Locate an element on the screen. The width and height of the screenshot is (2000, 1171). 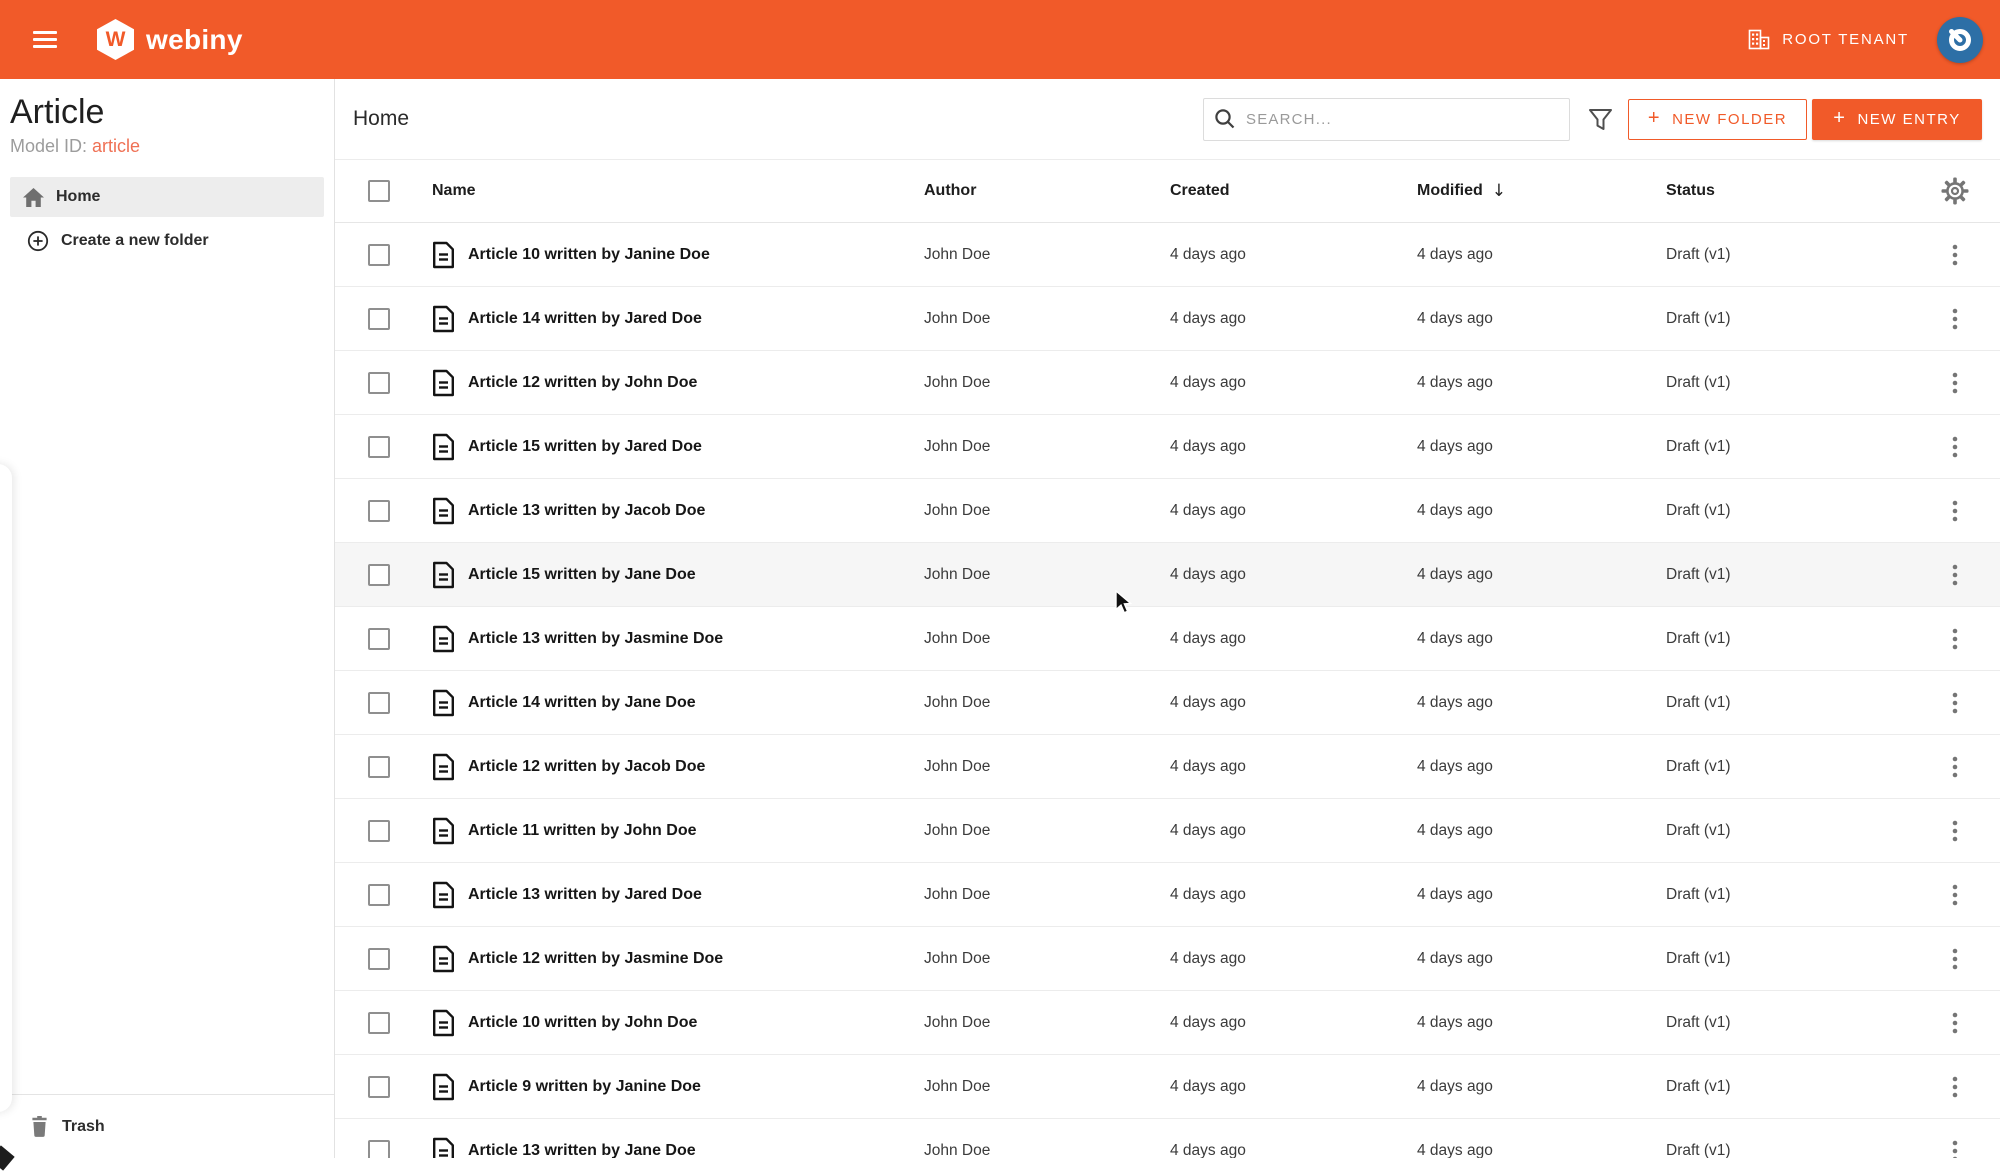
funnel-icon is located at coordinates (1600, 119).